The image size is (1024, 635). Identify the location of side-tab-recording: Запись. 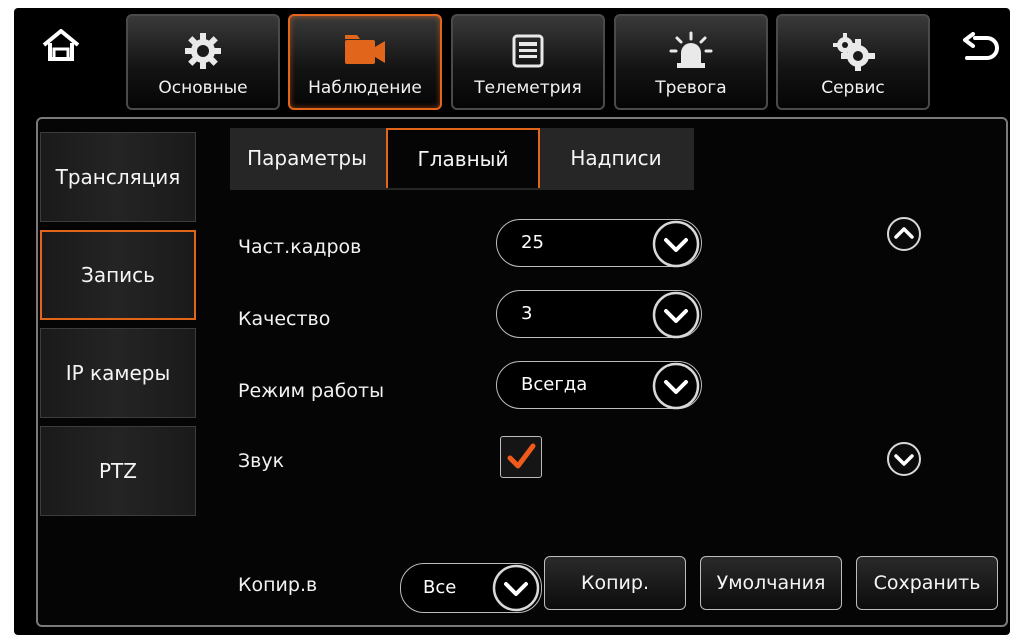
(118, 275).